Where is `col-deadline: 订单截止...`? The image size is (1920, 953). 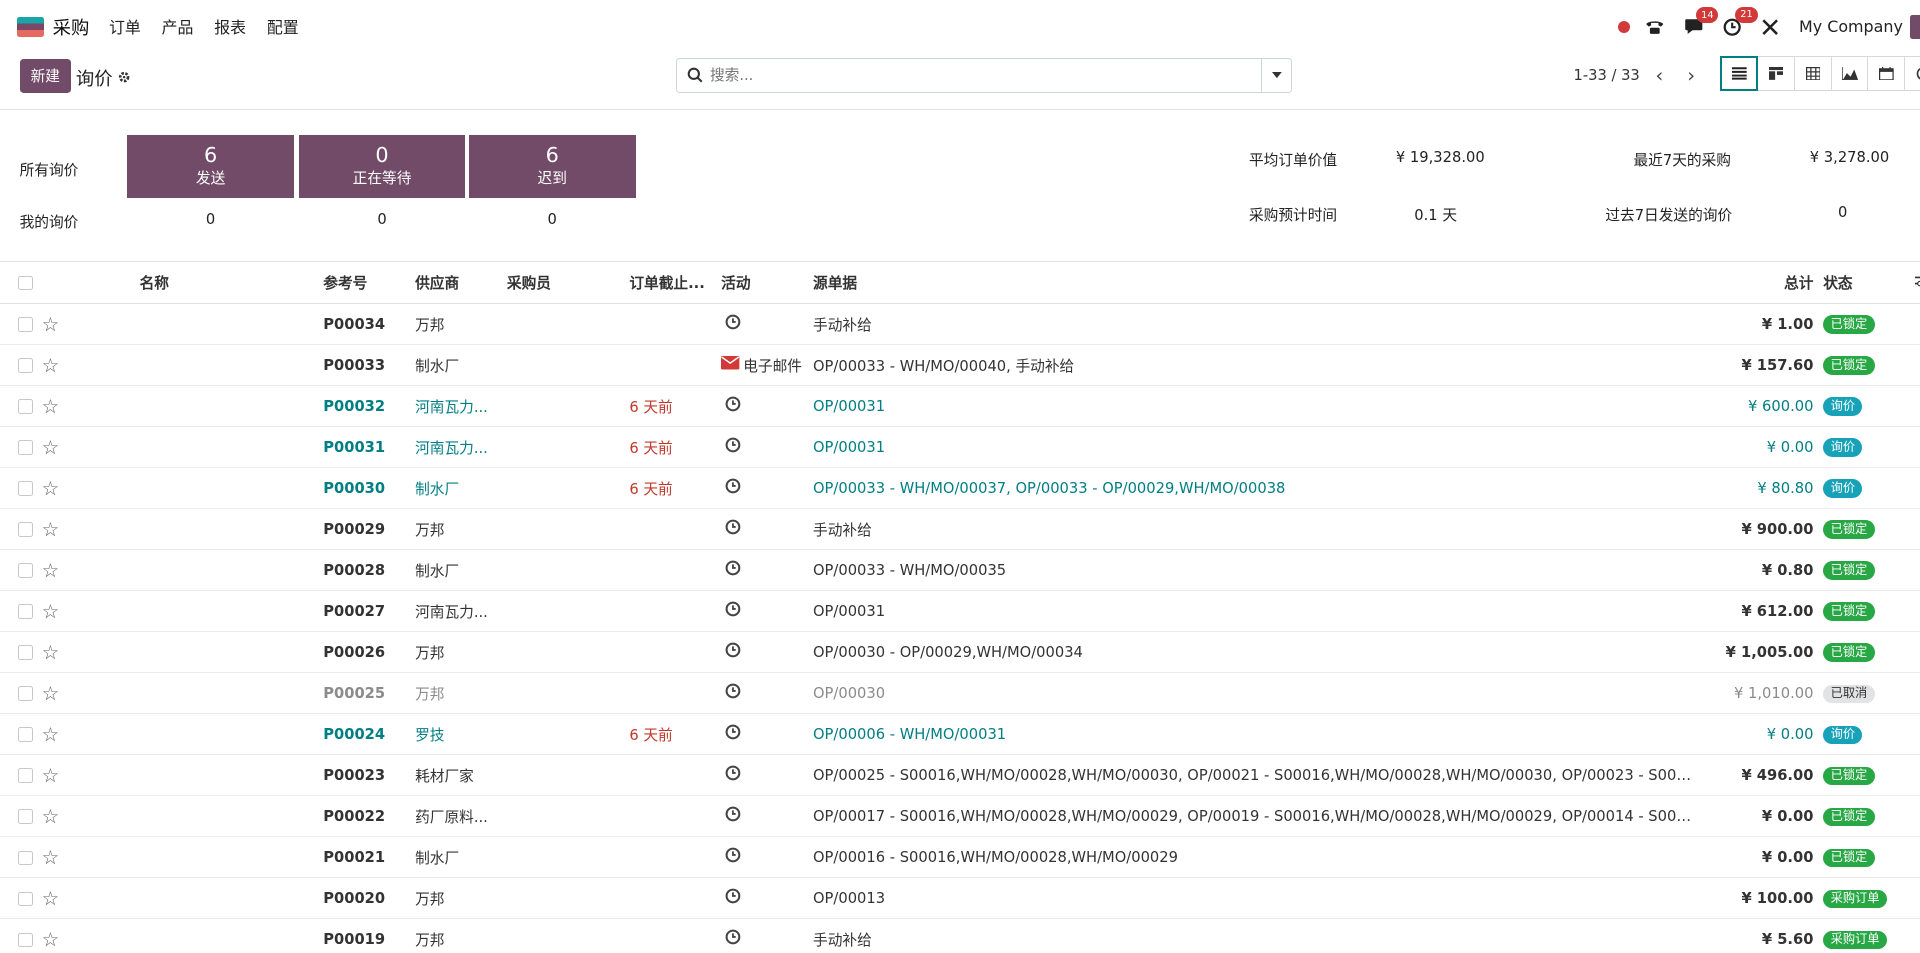
col-deadline: 订单截止... is located at coordinates (675, 283).